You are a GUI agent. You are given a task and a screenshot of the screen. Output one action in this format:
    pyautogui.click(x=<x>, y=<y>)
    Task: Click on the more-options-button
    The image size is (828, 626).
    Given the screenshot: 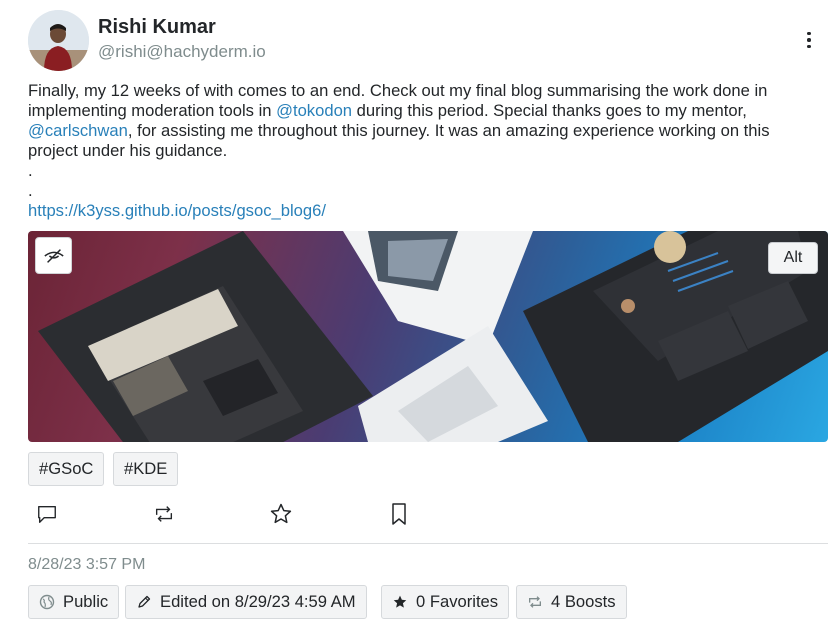 What is the action you would take?
    pyautogui.click(x=809, y=40)
    